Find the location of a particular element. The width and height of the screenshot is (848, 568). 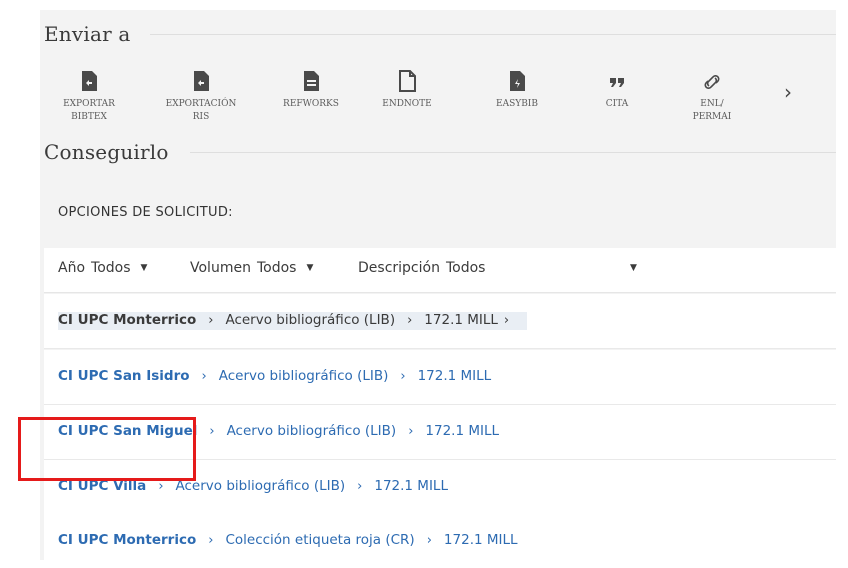

export-bibtex-button: EXPORTAR BIBTEX is located at coordinates (89, 97).